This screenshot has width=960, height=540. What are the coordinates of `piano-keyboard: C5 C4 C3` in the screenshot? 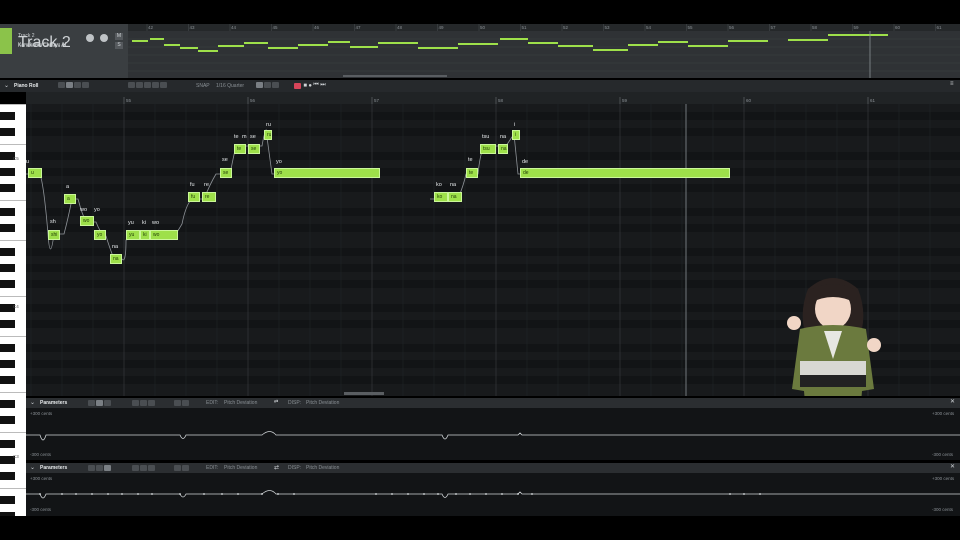 It's located at (13, 312).